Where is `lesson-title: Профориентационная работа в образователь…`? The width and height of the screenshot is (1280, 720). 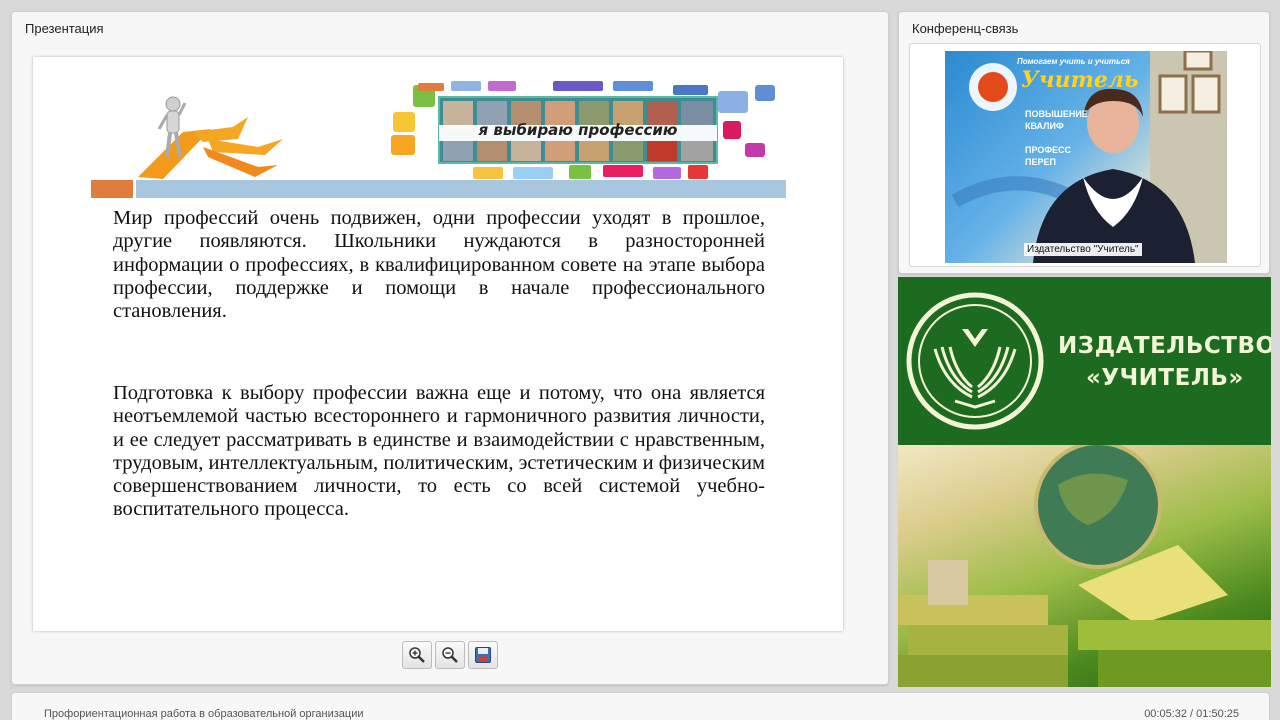
lesson-title: Профориентационная работа в образователь… is located at coordinates (204, 714).